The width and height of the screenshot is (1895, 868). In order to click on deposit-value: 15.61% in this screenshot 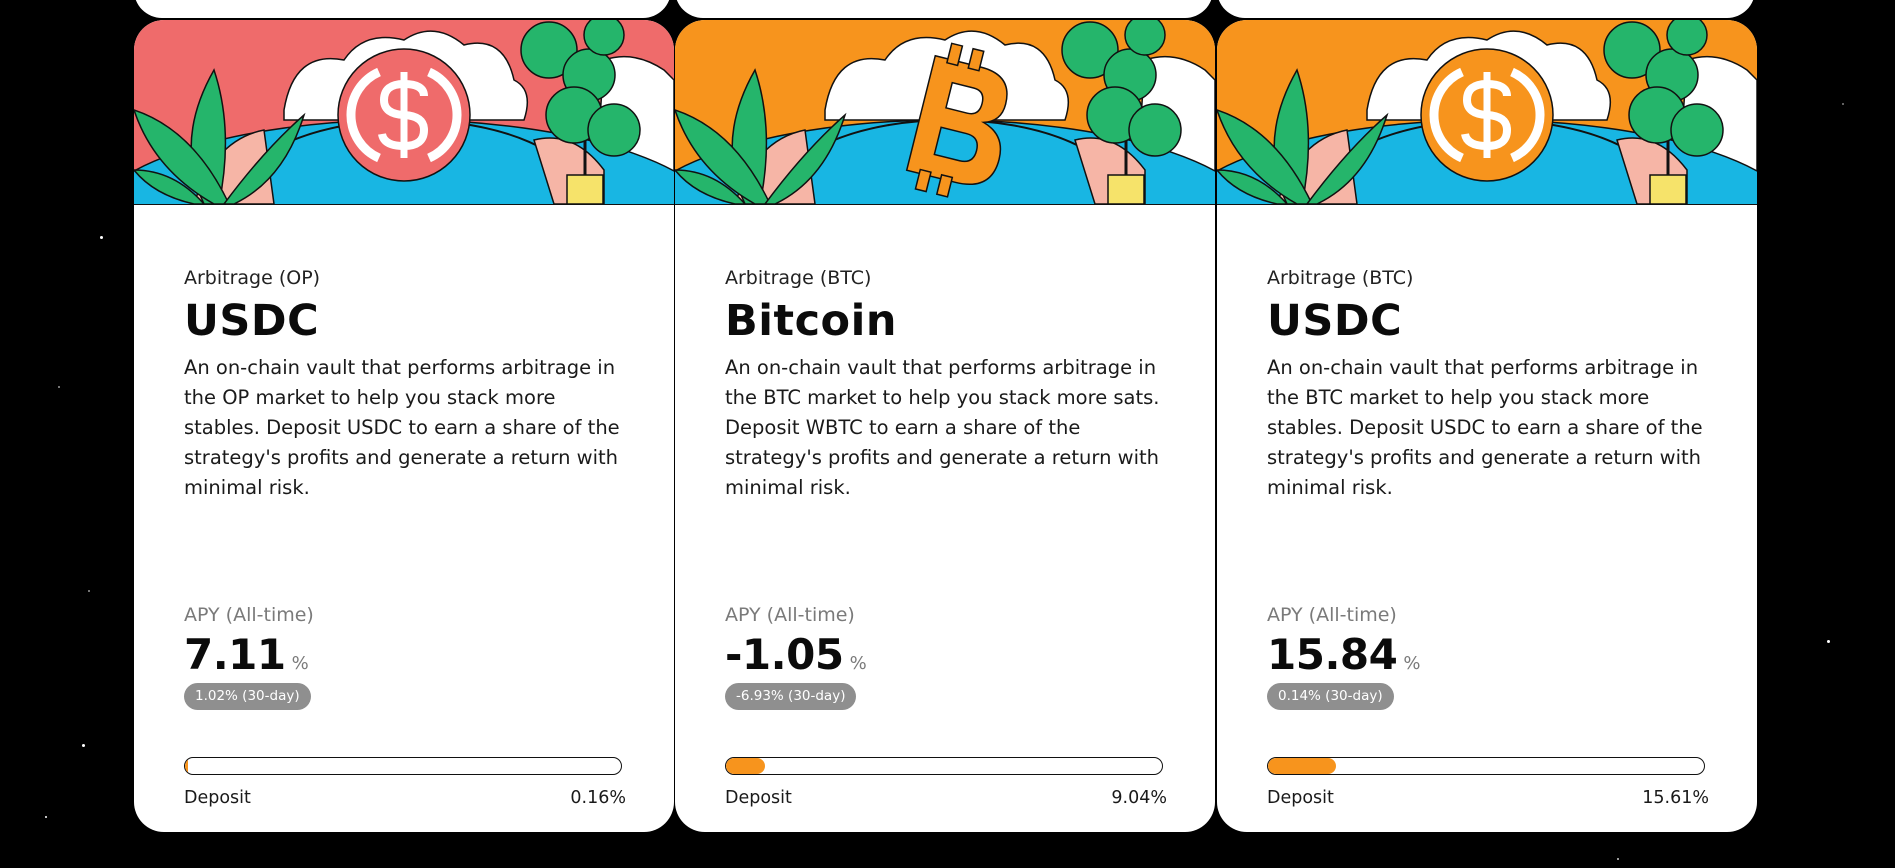, I will do `click(1675, 798)`.